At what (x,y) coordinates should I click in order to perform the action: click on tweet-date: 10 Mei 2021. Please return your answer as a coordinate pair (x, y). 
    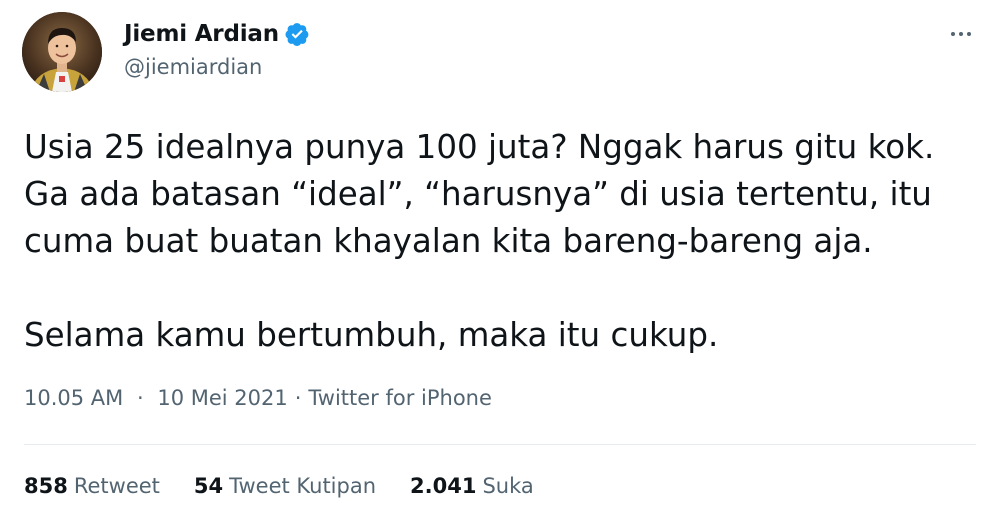
    Looking at the image, I should click on (222, 398).